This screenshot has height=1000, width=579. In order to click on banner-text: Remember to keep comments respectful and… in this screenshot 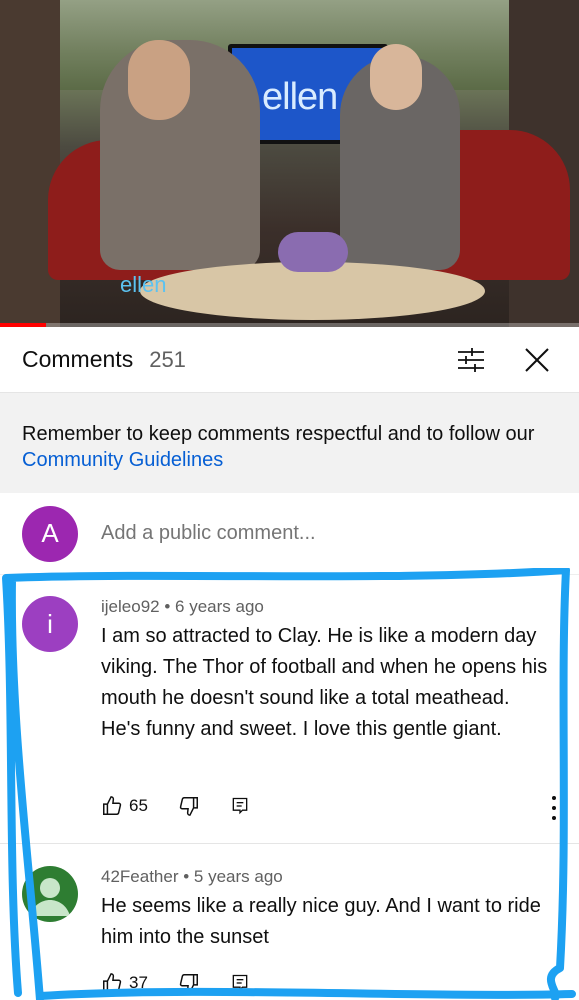, I will do `click(278, 434)`.